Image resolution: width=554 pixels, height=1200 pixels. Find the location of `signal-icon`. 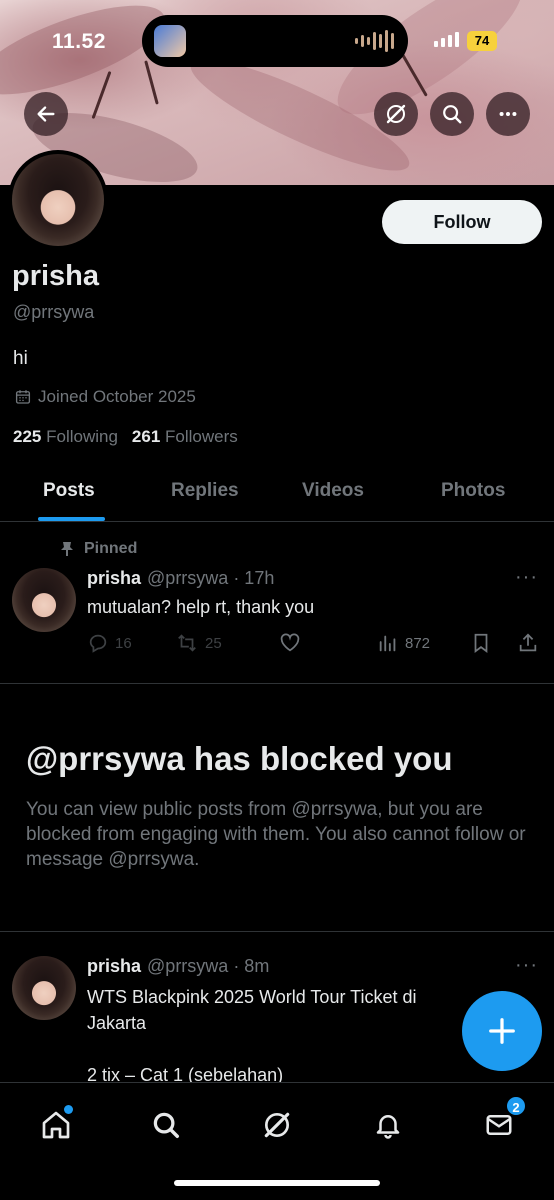

signal-icon is located at coordinates (446, 39).